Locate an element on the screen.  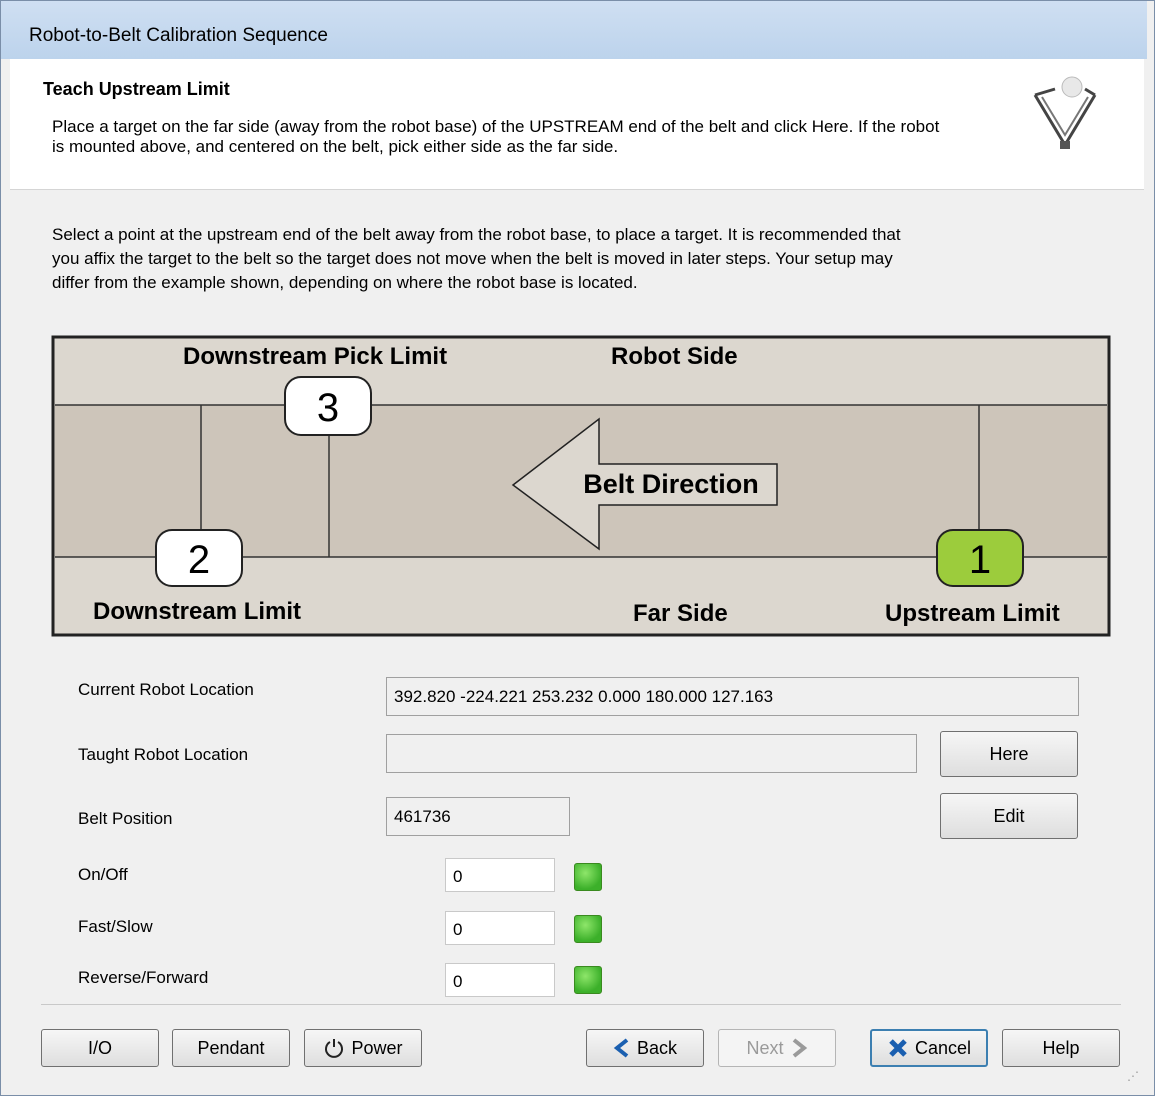
power-icon is located at coordinates (334, 1048).